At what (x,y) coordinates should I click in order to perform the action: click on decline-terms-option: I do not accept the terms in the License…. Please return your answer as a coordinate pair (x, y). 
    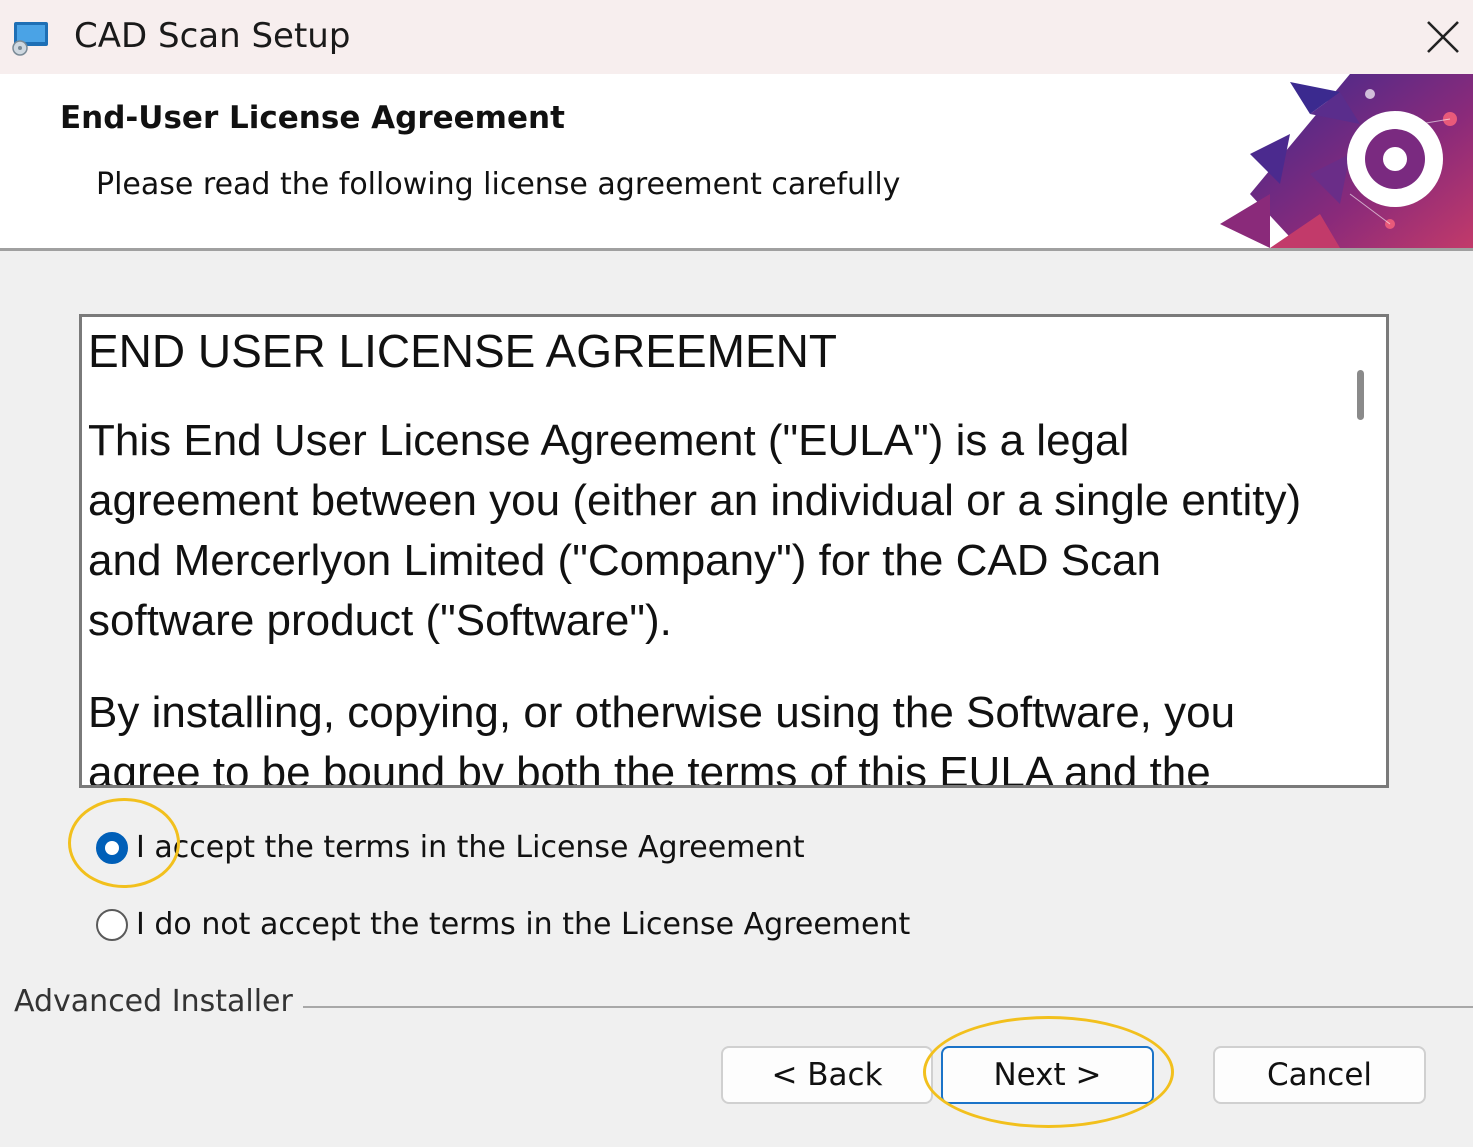
    Looking at the image, I should click on (503, 924).